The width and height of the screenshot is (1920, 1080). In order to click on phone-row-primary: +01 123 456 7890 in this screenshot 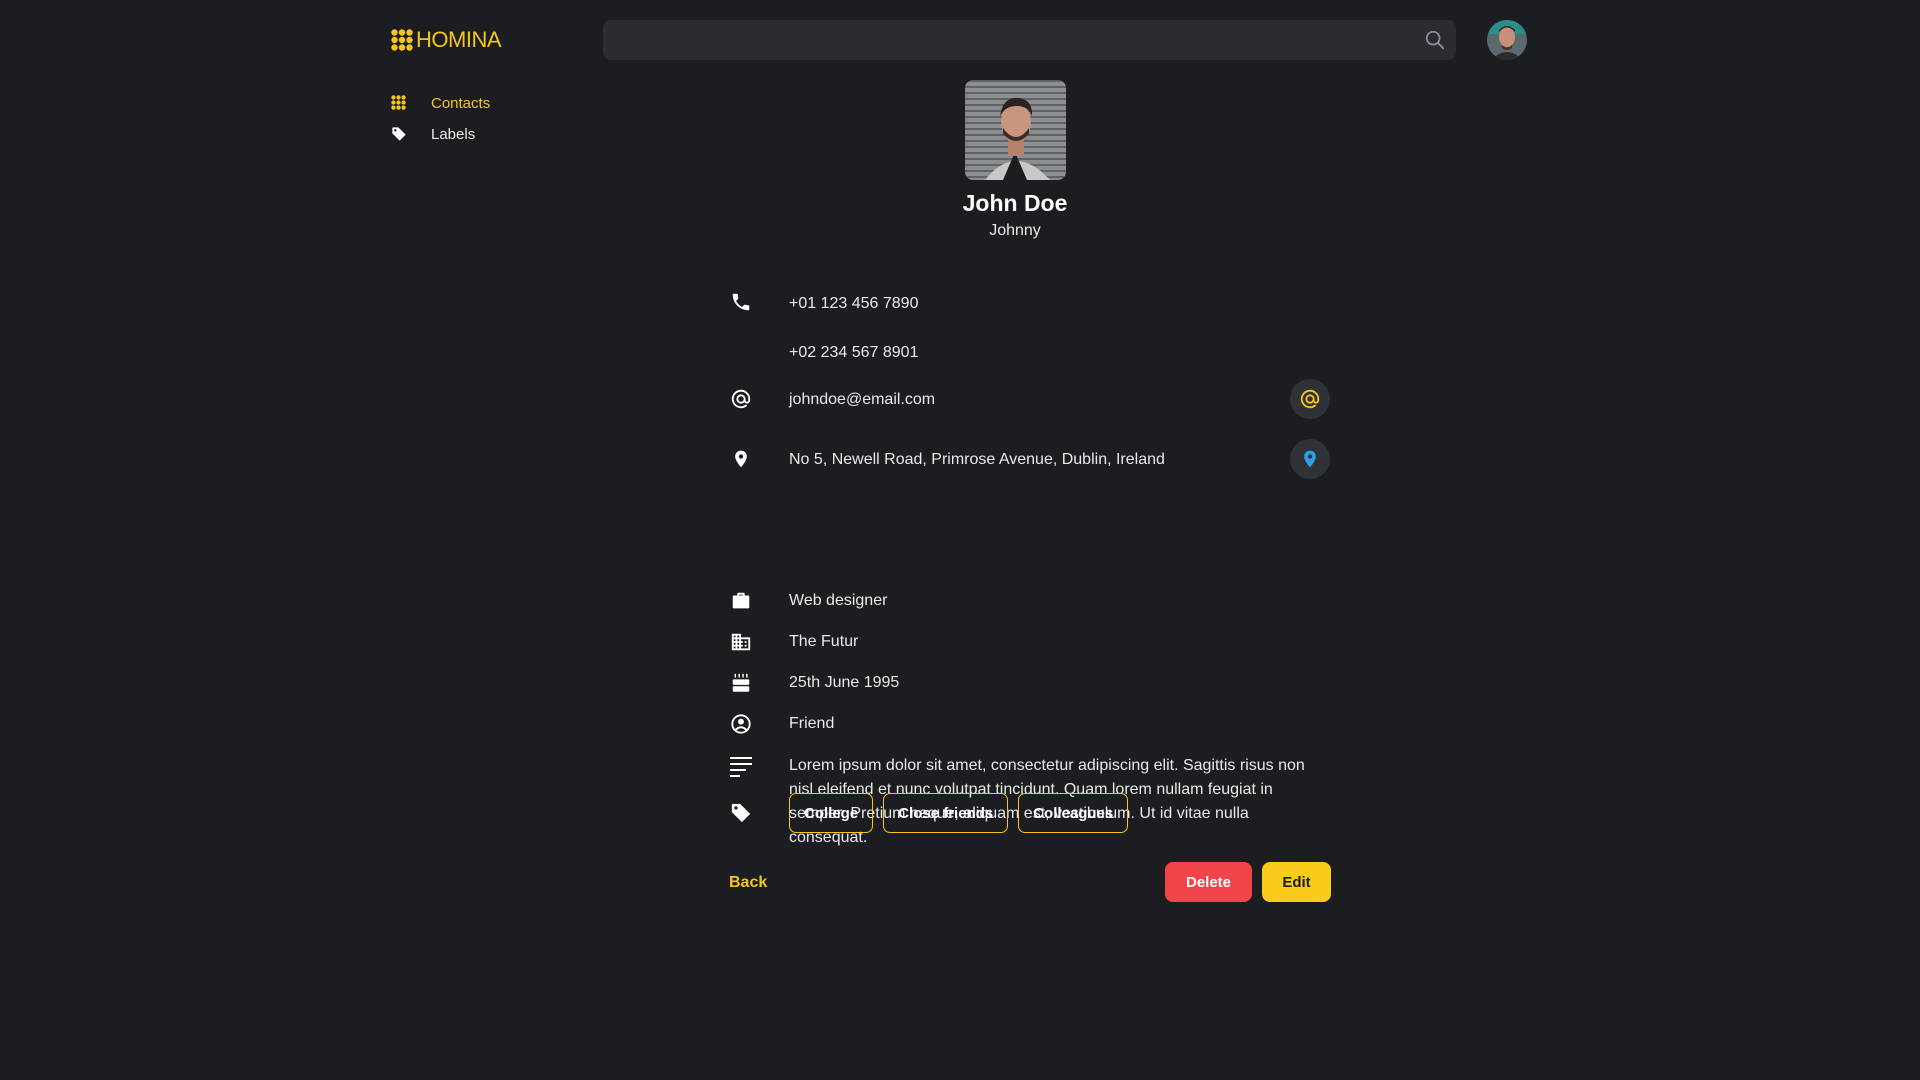, I will do `click(1029, 302)`.